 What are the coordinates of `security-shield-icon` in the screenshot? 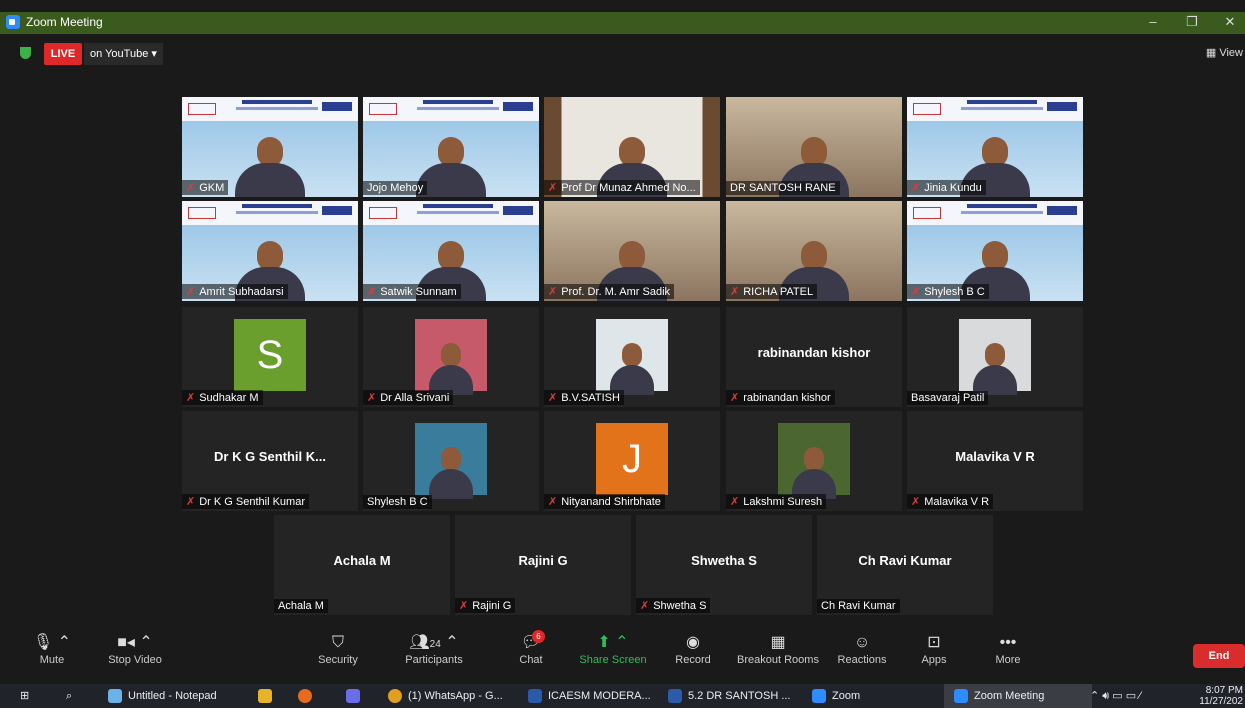 It's located at (25, 53).